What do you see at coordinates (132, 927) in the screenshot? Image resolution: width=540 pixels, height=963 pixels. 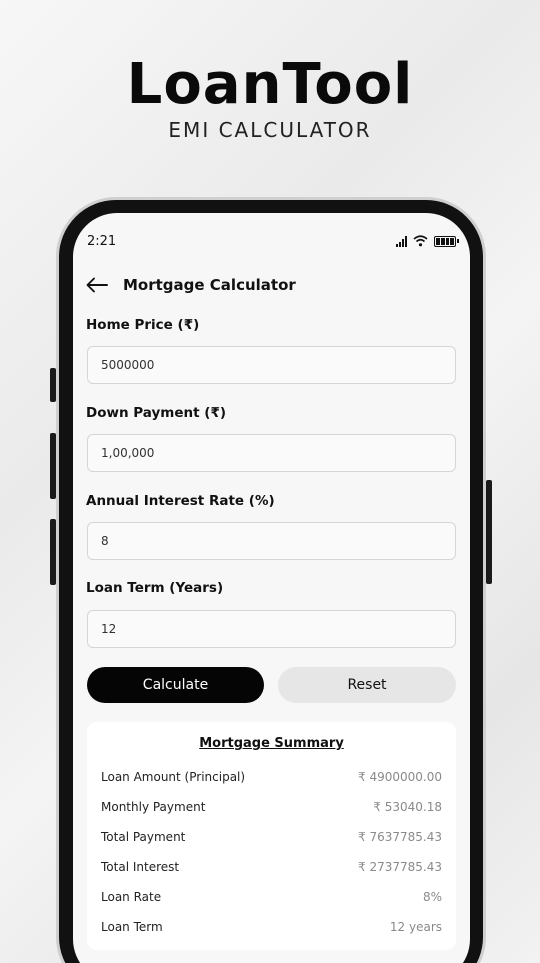 I see `summary-label: Loan Term` at bounding box center [132, 927].